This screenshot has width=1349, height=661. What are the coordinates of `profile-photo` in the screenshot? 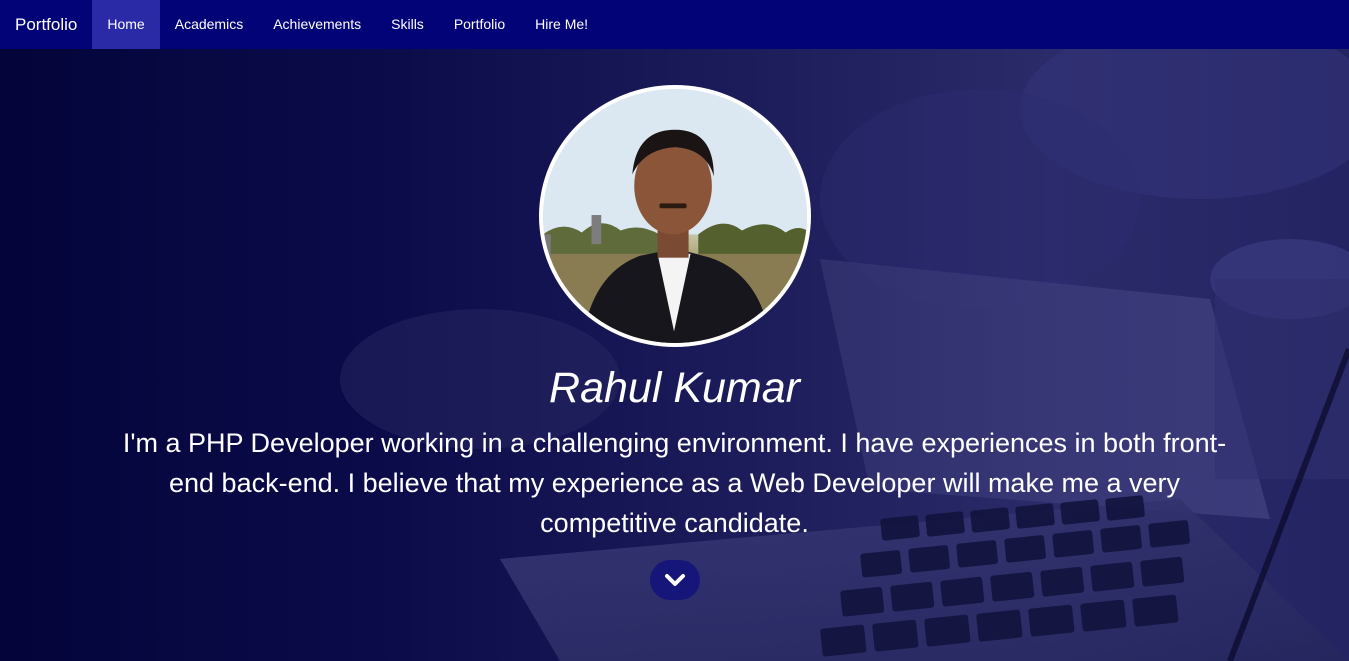 It's located at (675, 216).